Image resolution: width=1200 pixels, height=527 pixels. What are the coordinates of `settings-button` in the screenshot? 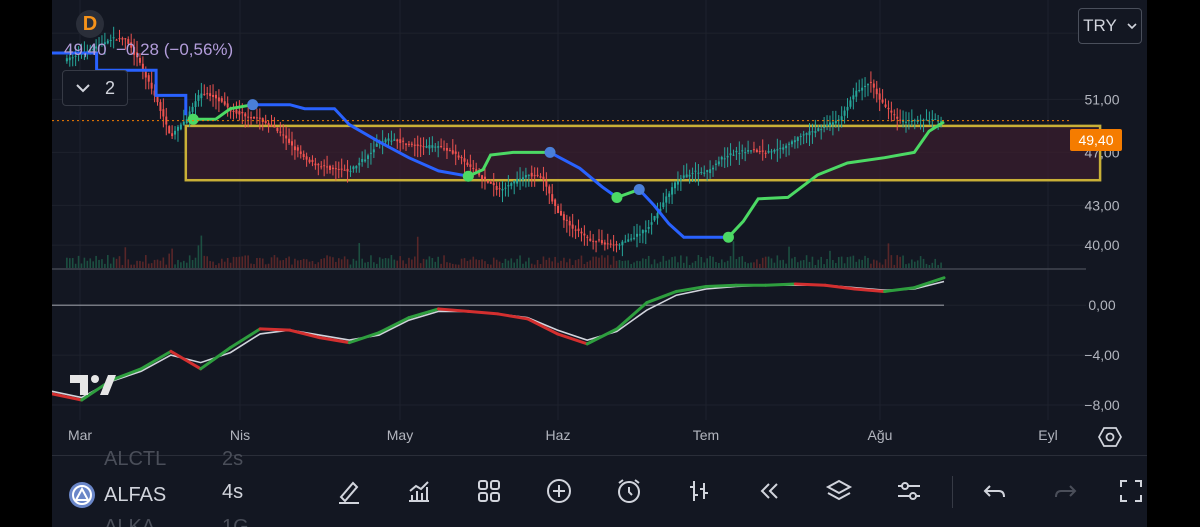 It's located at (909, 491).